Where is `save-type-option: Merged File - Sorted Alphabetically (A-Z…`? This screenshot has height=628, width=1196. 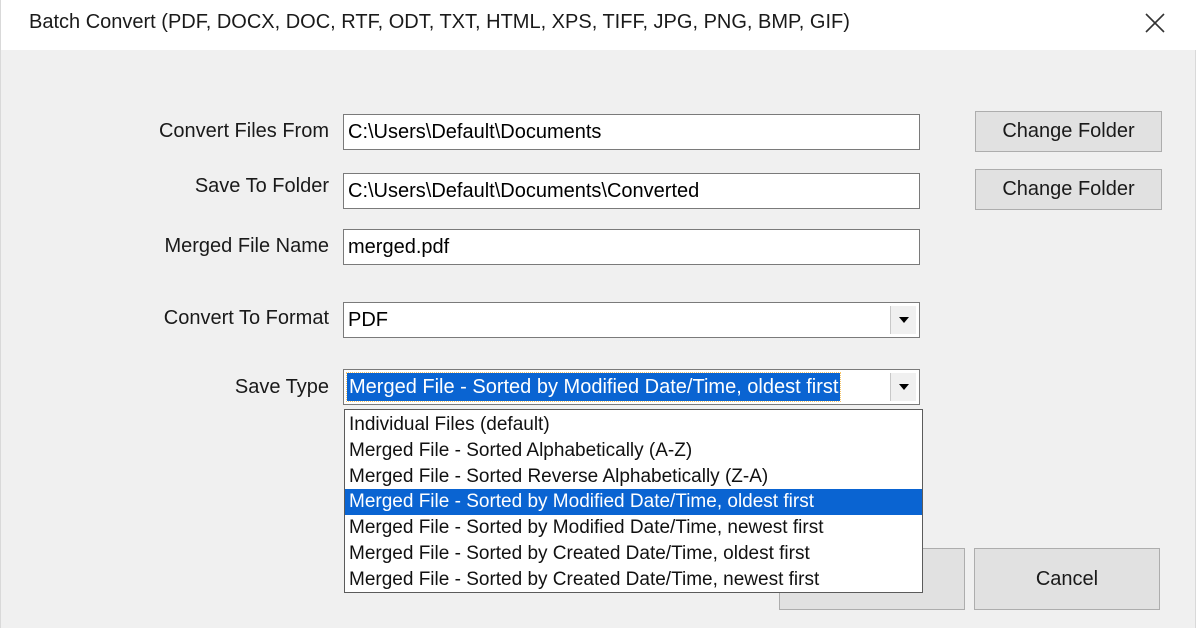
save-type-option: Merged File - Sorted Alphabetically (A-Z… is located at coordinates (633, 451).